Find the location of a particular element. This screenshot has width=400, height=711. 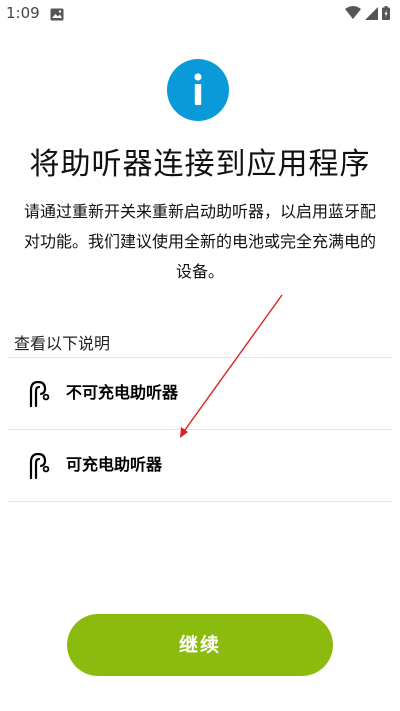

instructions-label: 查看以下说明 is located at coordinates (62, 343).